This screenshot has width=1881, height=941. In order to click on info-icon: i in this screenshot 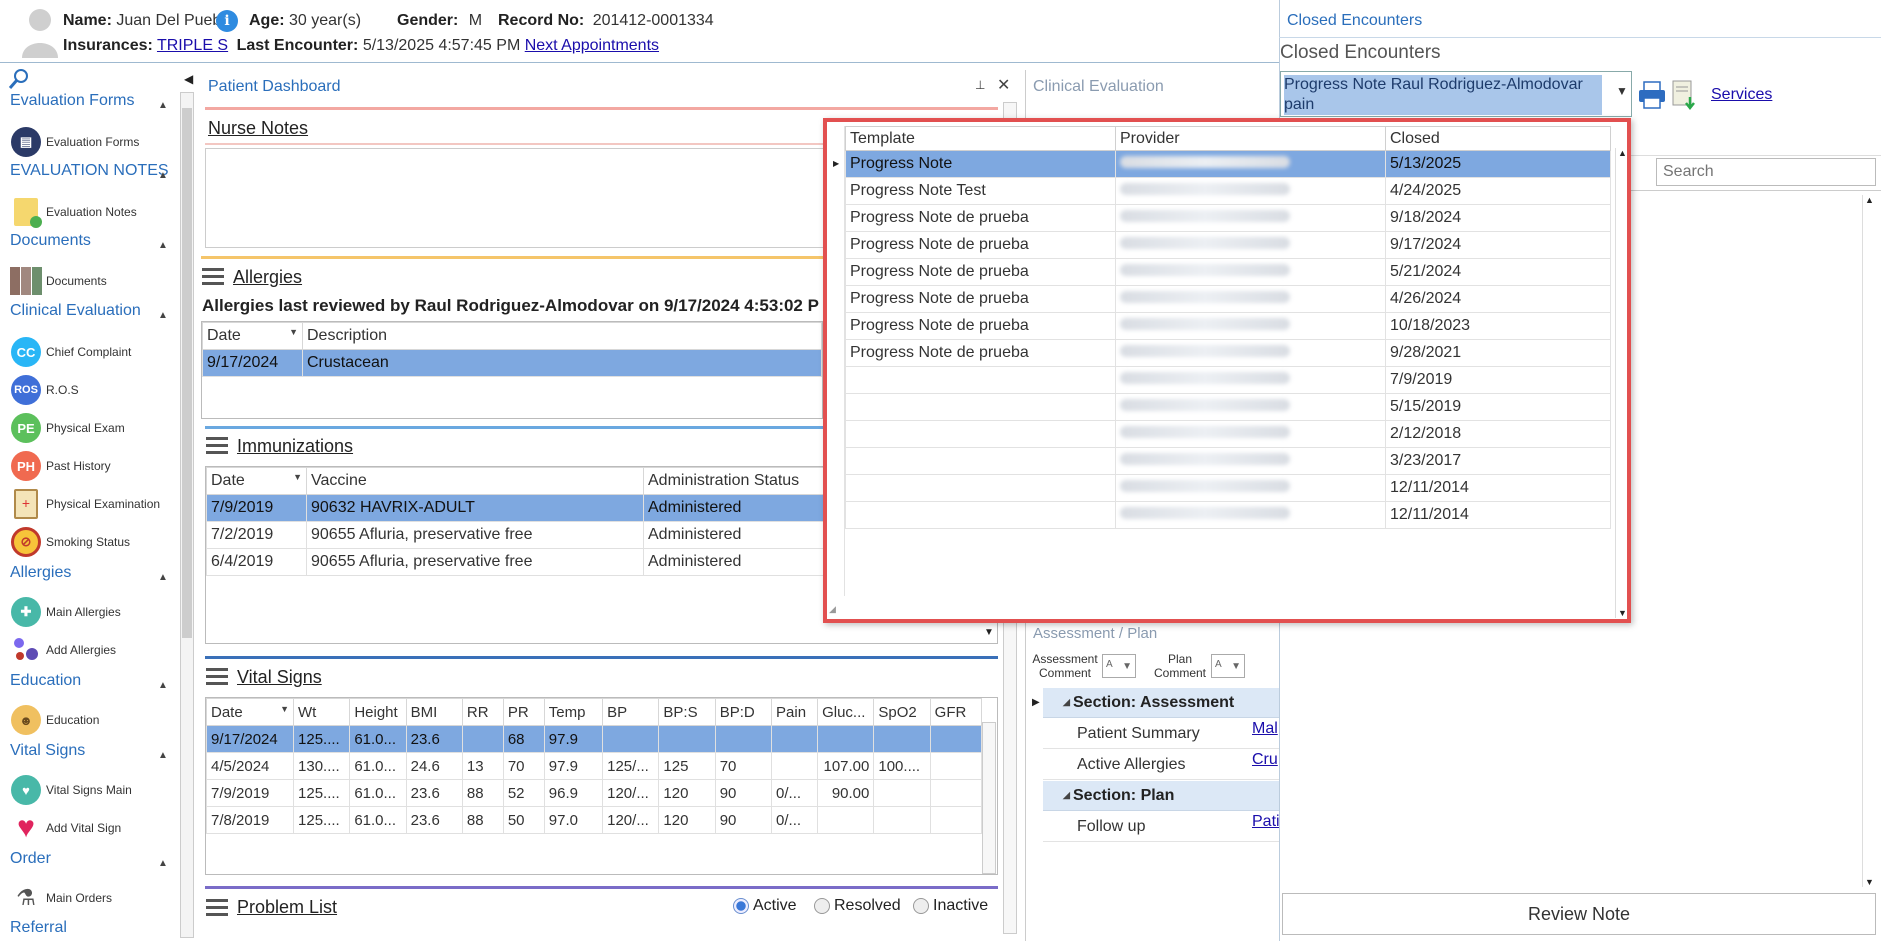, I will do `click(227, 21)`.